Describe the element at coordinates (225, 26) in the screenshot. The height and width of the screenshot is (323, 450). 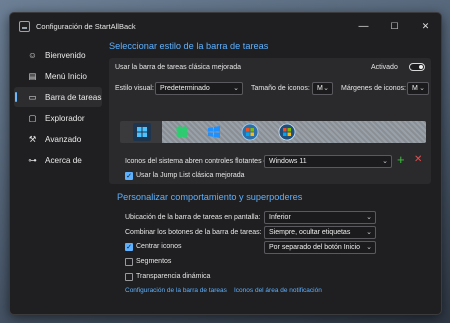
I see `title-bar: Configuración de StartAllBack — ☐ ✕` at that location.